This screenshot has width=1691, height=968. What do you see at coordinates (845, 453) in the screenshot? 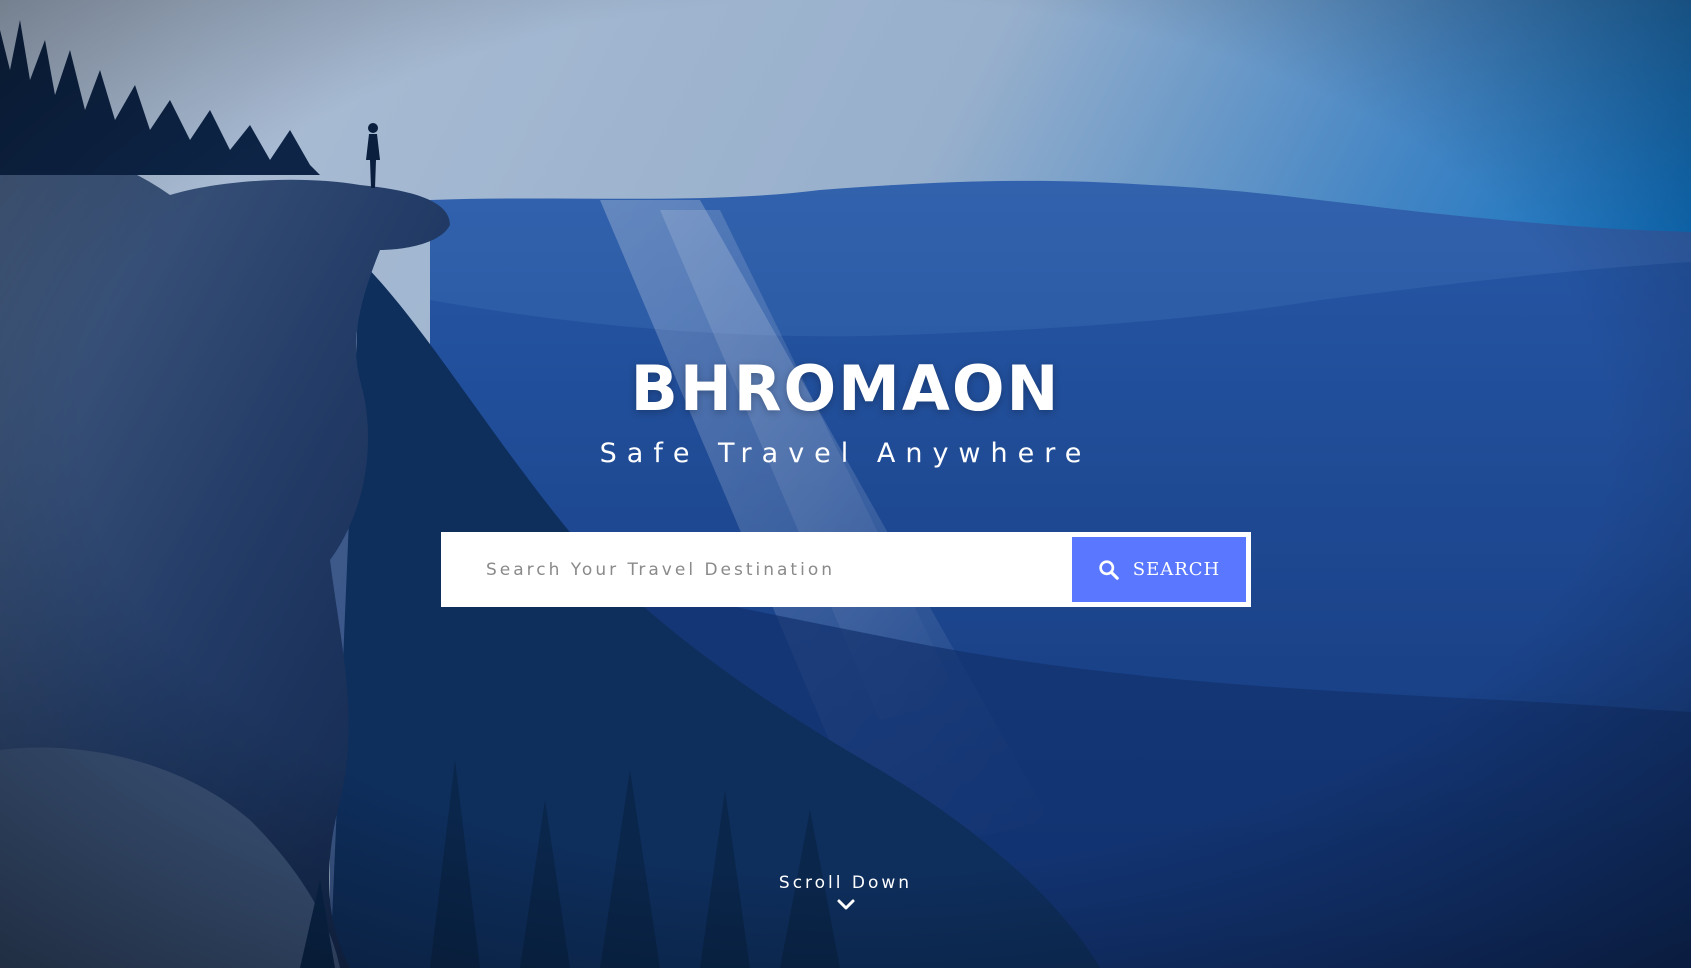
I see `site-tagline: Safe Travel Anywhere` at bounding box center [845, 453].